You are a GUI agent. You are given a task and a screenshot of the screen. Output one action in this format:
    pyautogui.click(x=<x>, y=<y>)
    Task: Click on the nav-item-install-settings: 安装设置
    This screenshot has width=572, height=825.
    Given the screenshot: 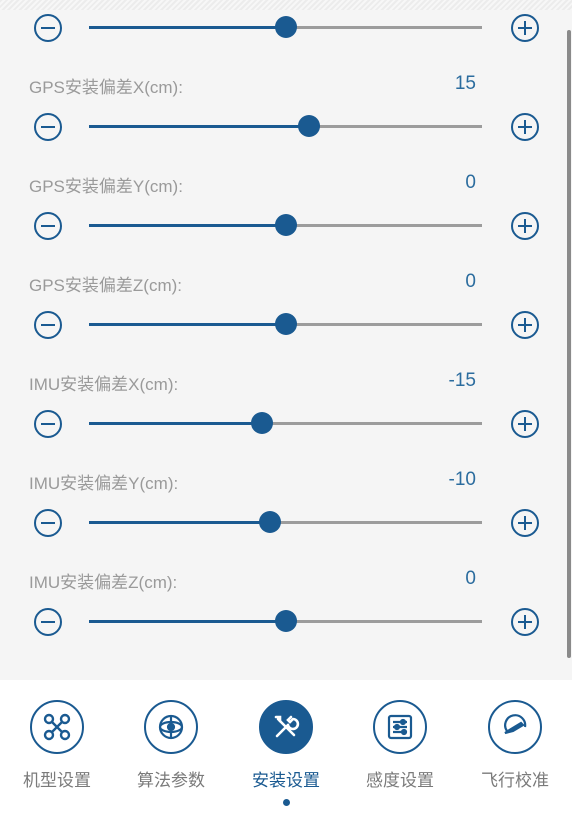 What is the action you would take?
    pyautogui.click(x=286, y=745)
    